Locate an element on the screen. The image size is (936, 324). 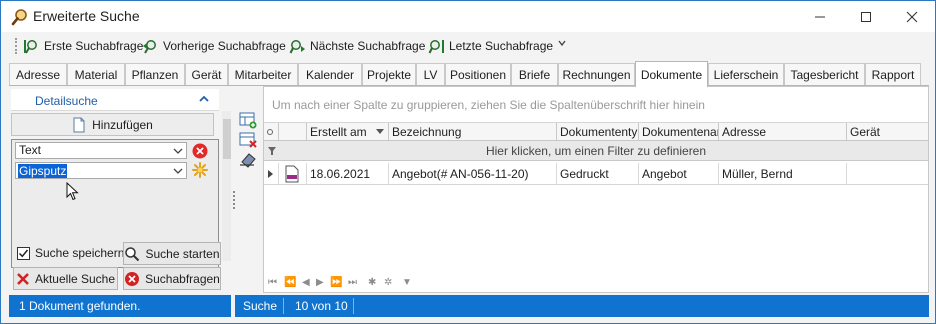
field-select: Text is located at coordinates (101, 150).